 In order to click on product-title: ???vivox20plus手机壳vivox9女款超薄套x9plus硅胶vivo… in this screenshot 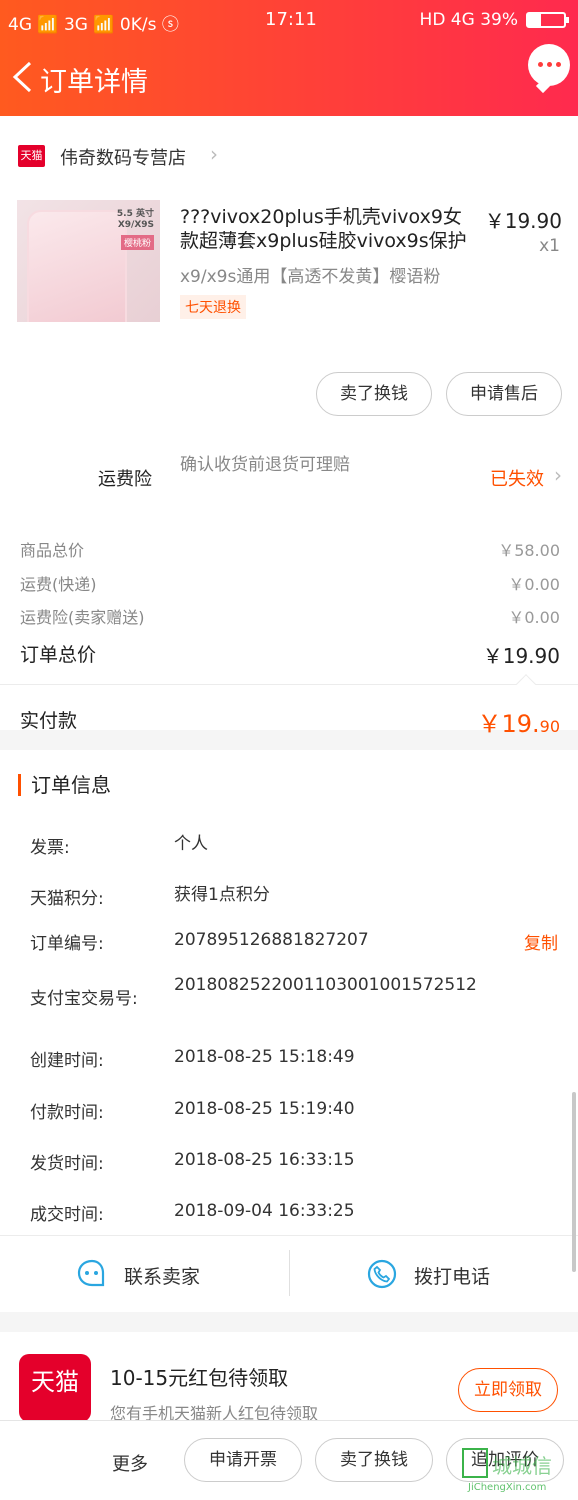, I will do `click(328, 229)`.